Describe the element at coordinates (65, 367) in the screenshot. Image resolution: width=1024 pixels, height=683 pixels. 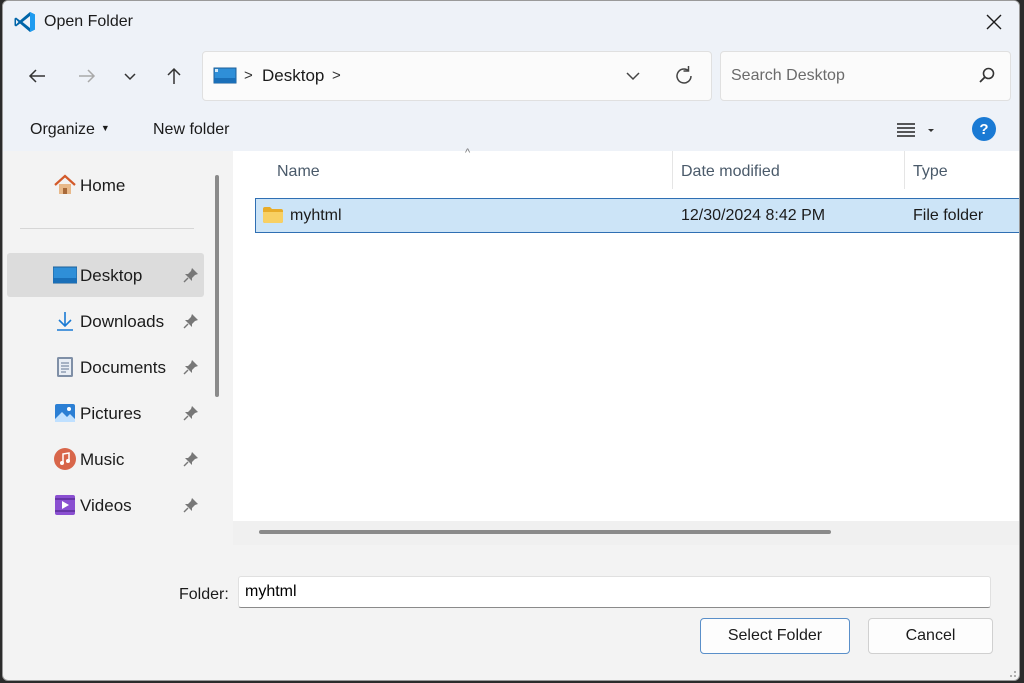
I see `document-icon` at that location.